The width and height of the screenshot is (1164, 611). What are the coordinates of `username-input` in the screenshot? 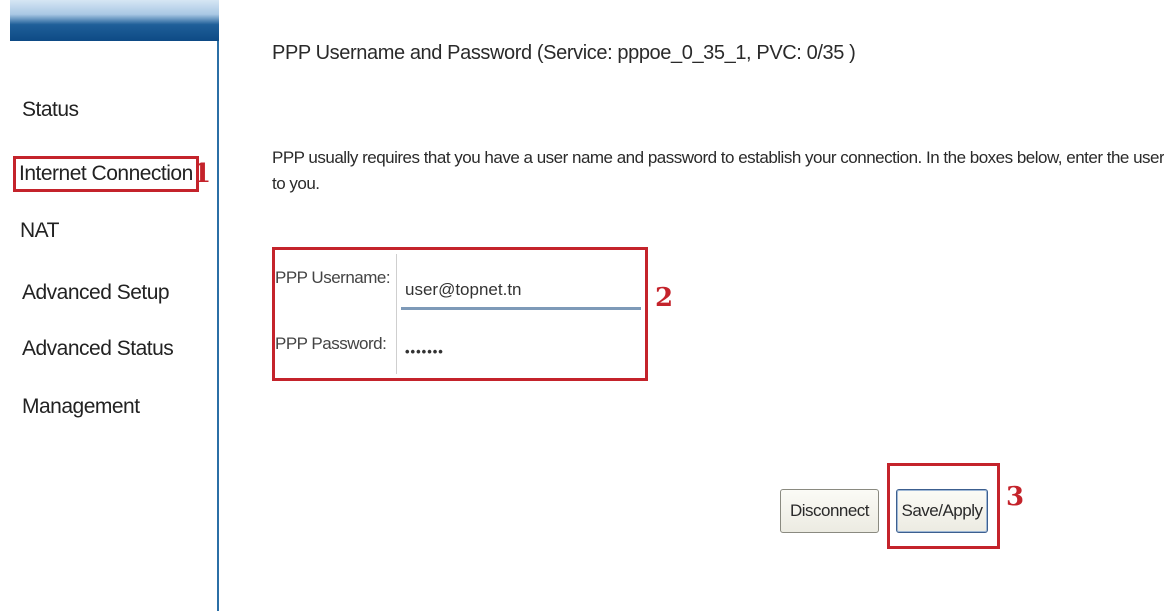 It's located at (521, 291).